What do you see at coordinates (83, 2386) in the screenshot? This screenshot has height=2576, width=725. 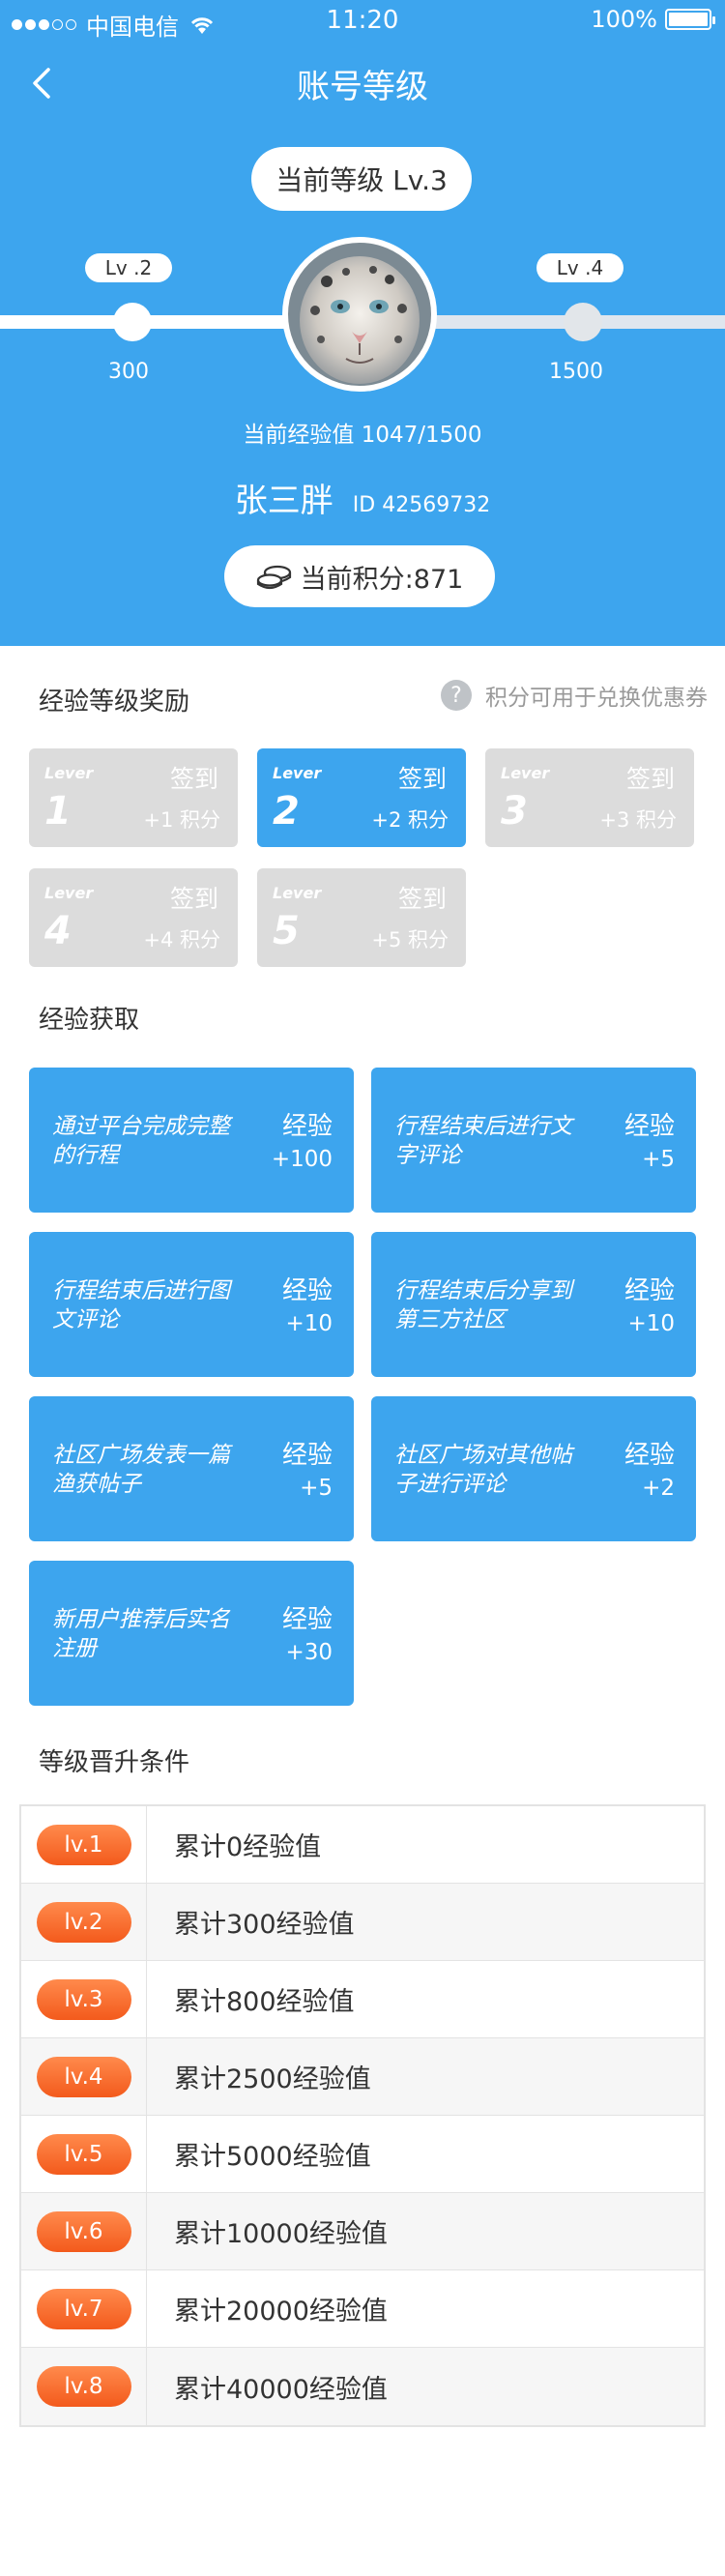 I see `level-badge: lv.8` at bounding box center [83, 2386].